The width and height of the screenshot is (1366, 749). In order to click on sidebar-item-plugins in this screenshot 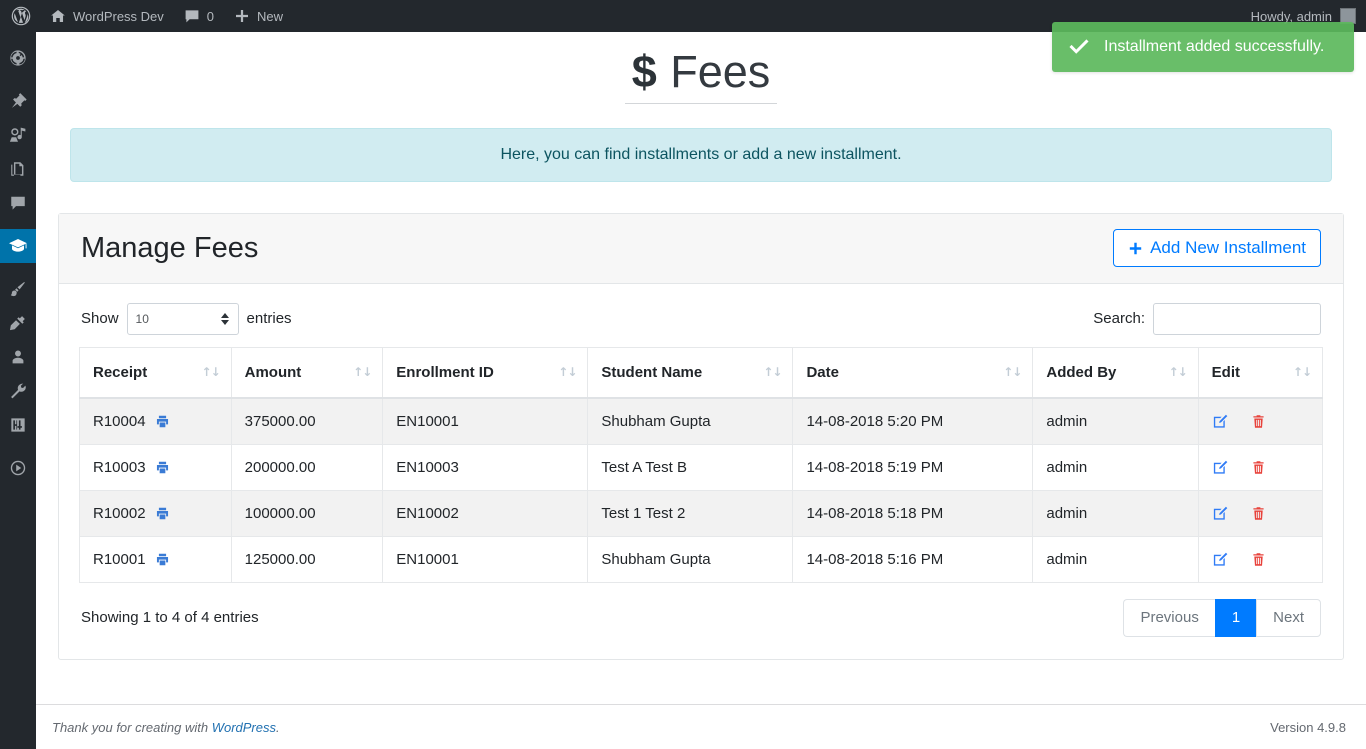, I will do `click(18, 323)`.